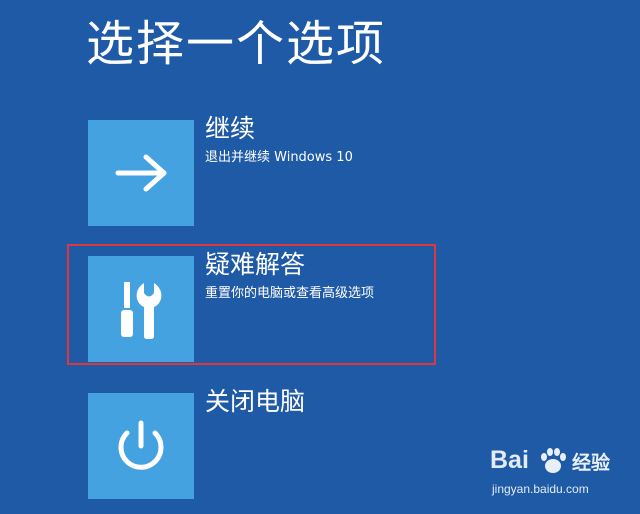 This screenshot has height=514, width=640. What do you see at coordinates (540, 489) in the screenshot?
I see `watermark-url: jingyan.baidu.com` at bounding box center [540, 489].